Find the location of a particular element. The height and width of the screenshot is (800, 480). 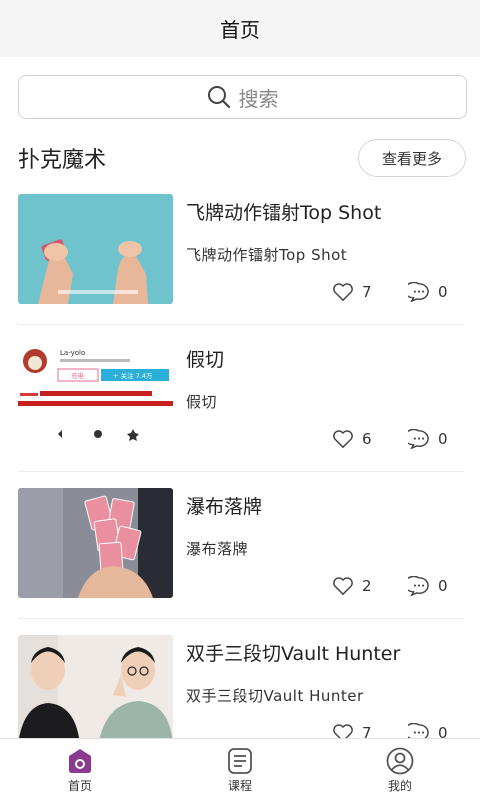

item-stats: 6 0 is located at coordinates (390, 439).